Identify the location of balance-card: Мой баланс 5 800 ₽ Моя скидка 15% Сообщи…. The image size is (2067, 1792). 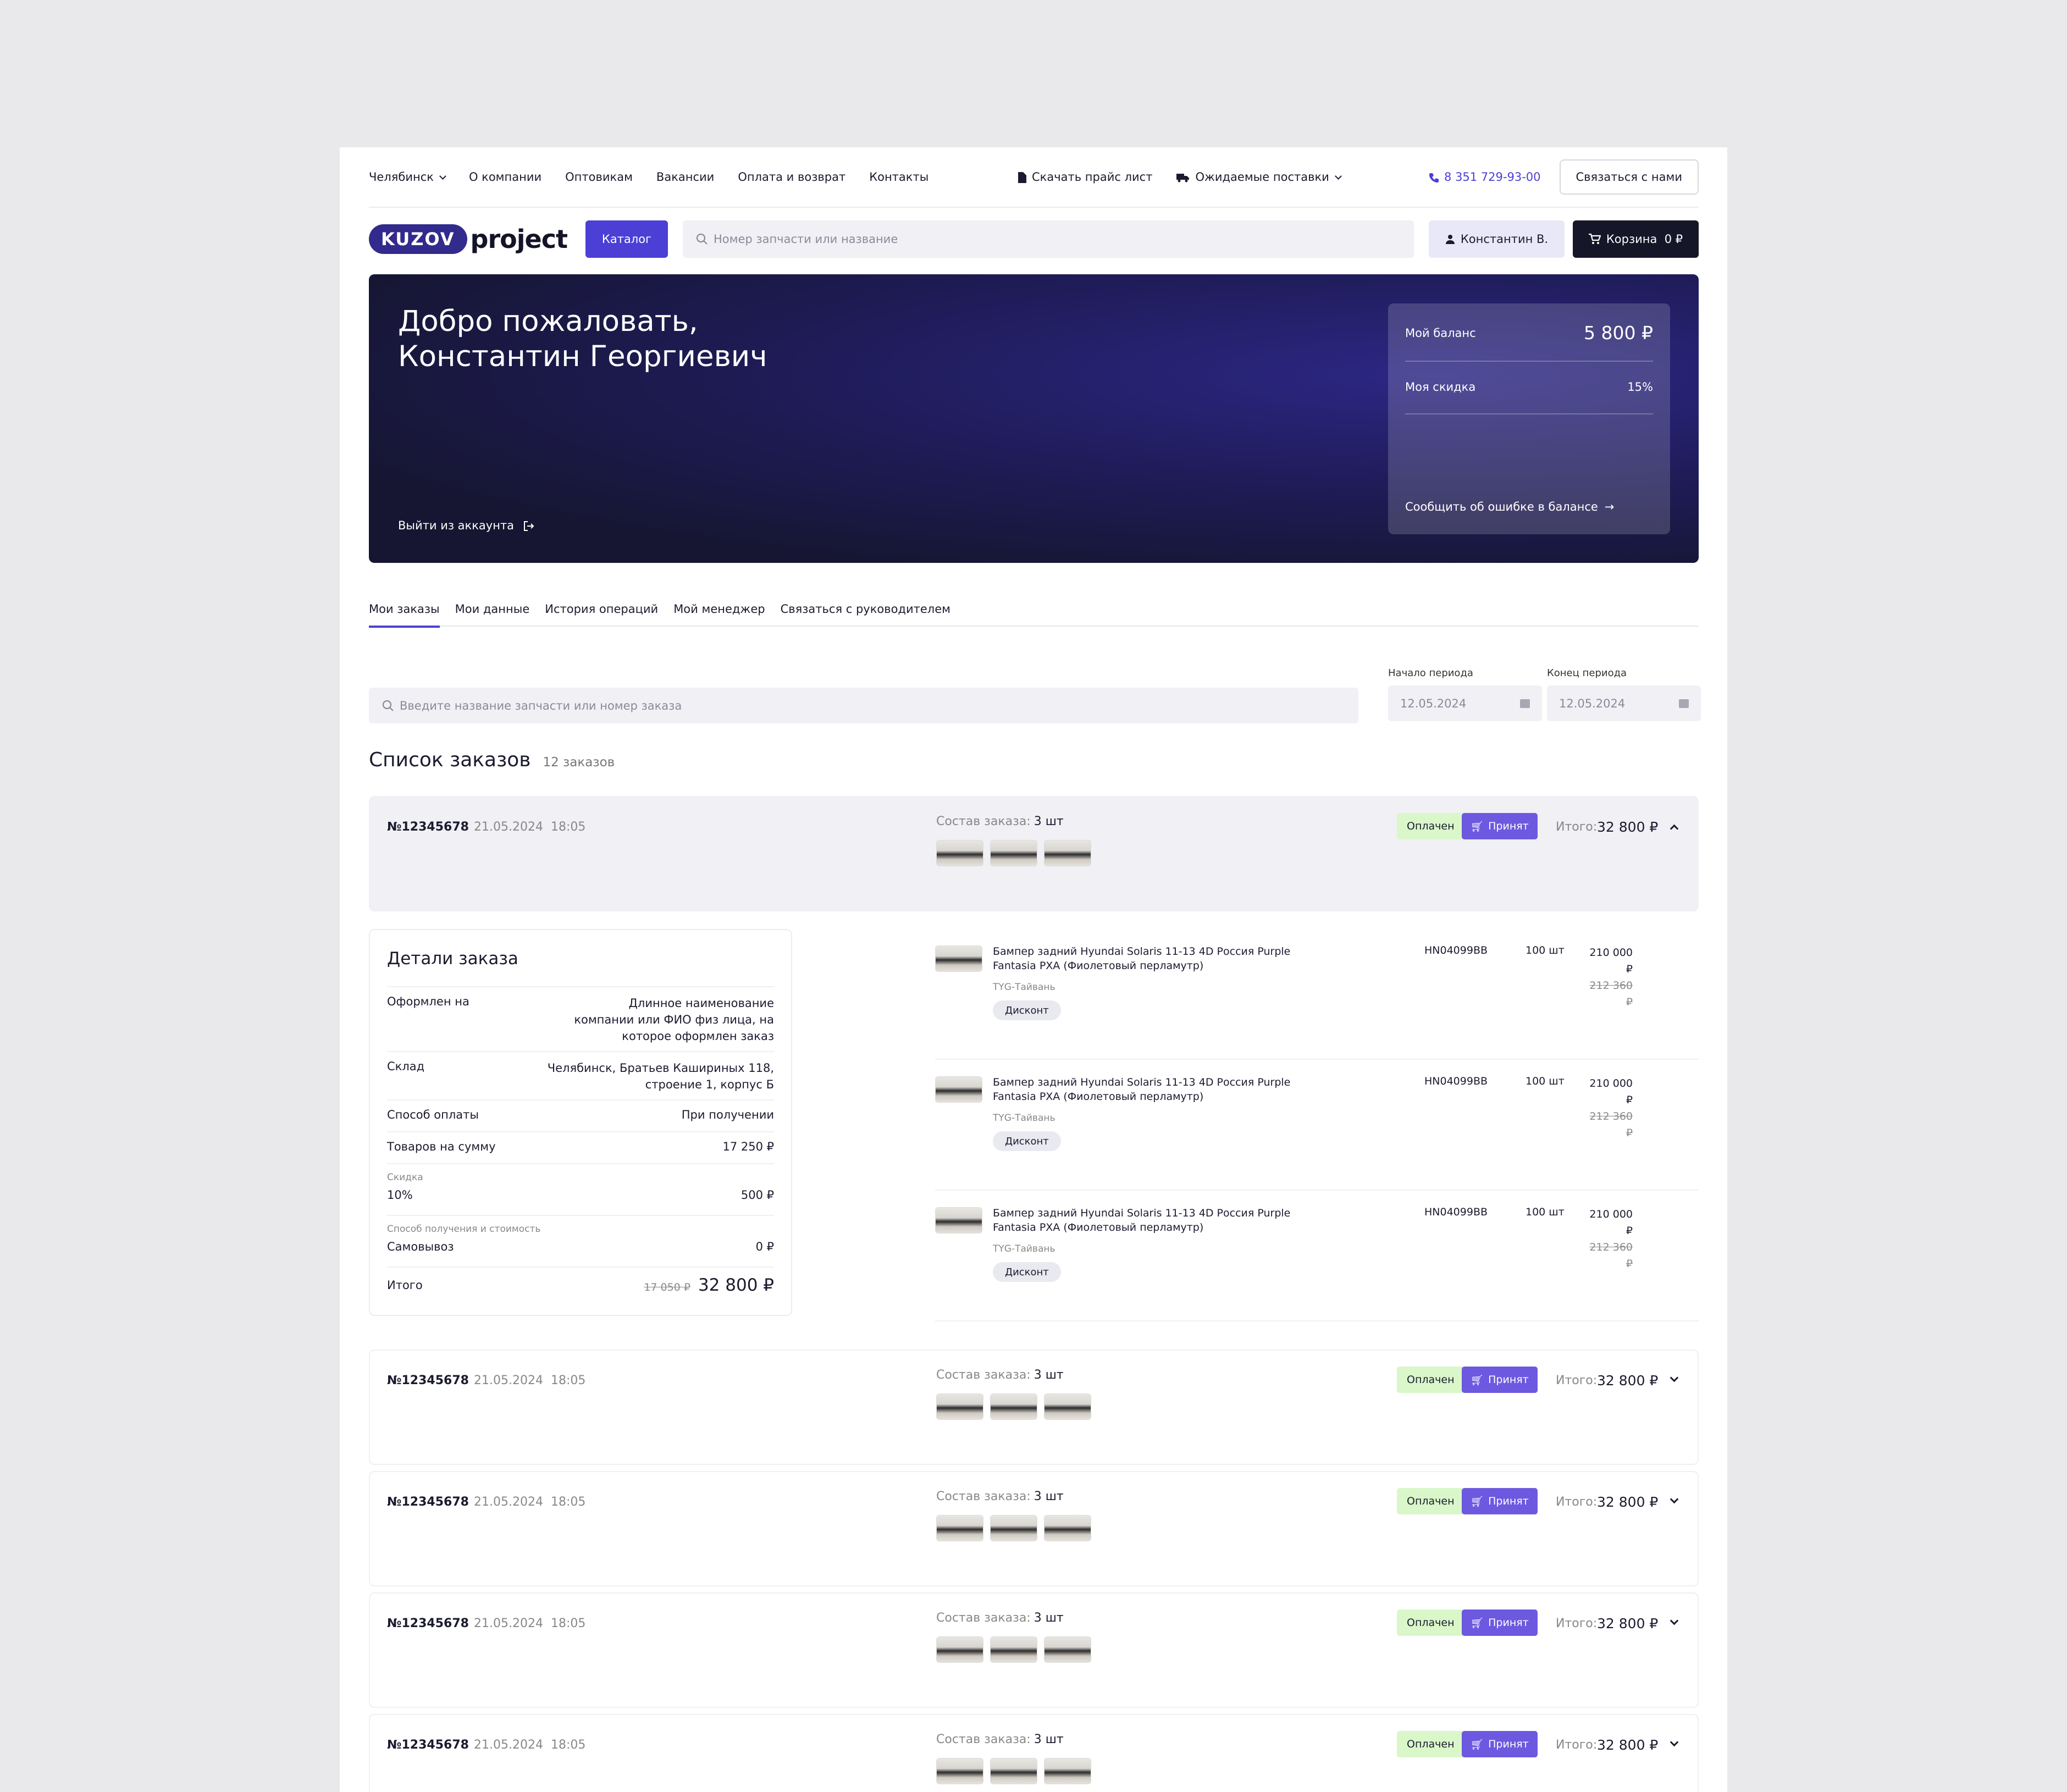
(1529, 419).